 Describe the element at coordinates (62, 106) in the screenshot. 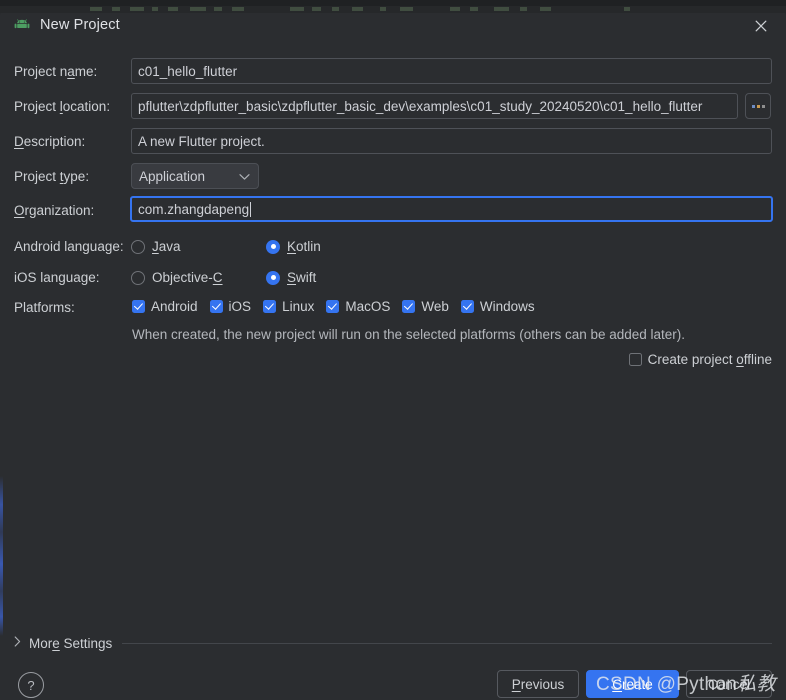

I see `project-location-label: Project location:` at that location.